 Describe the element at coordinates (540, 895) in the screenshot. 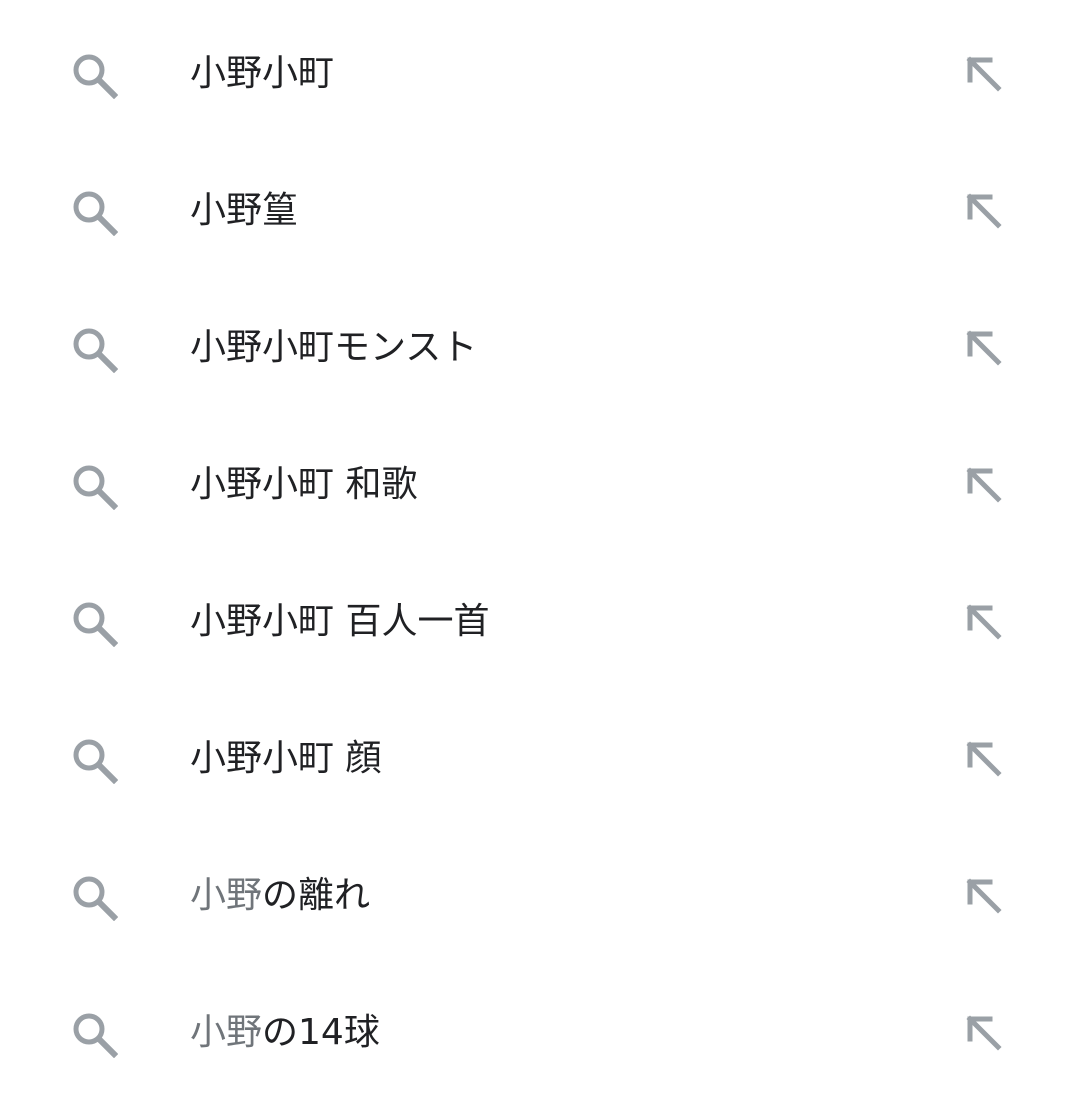

I see `suggestion-item: 小野の離れ` at that location.